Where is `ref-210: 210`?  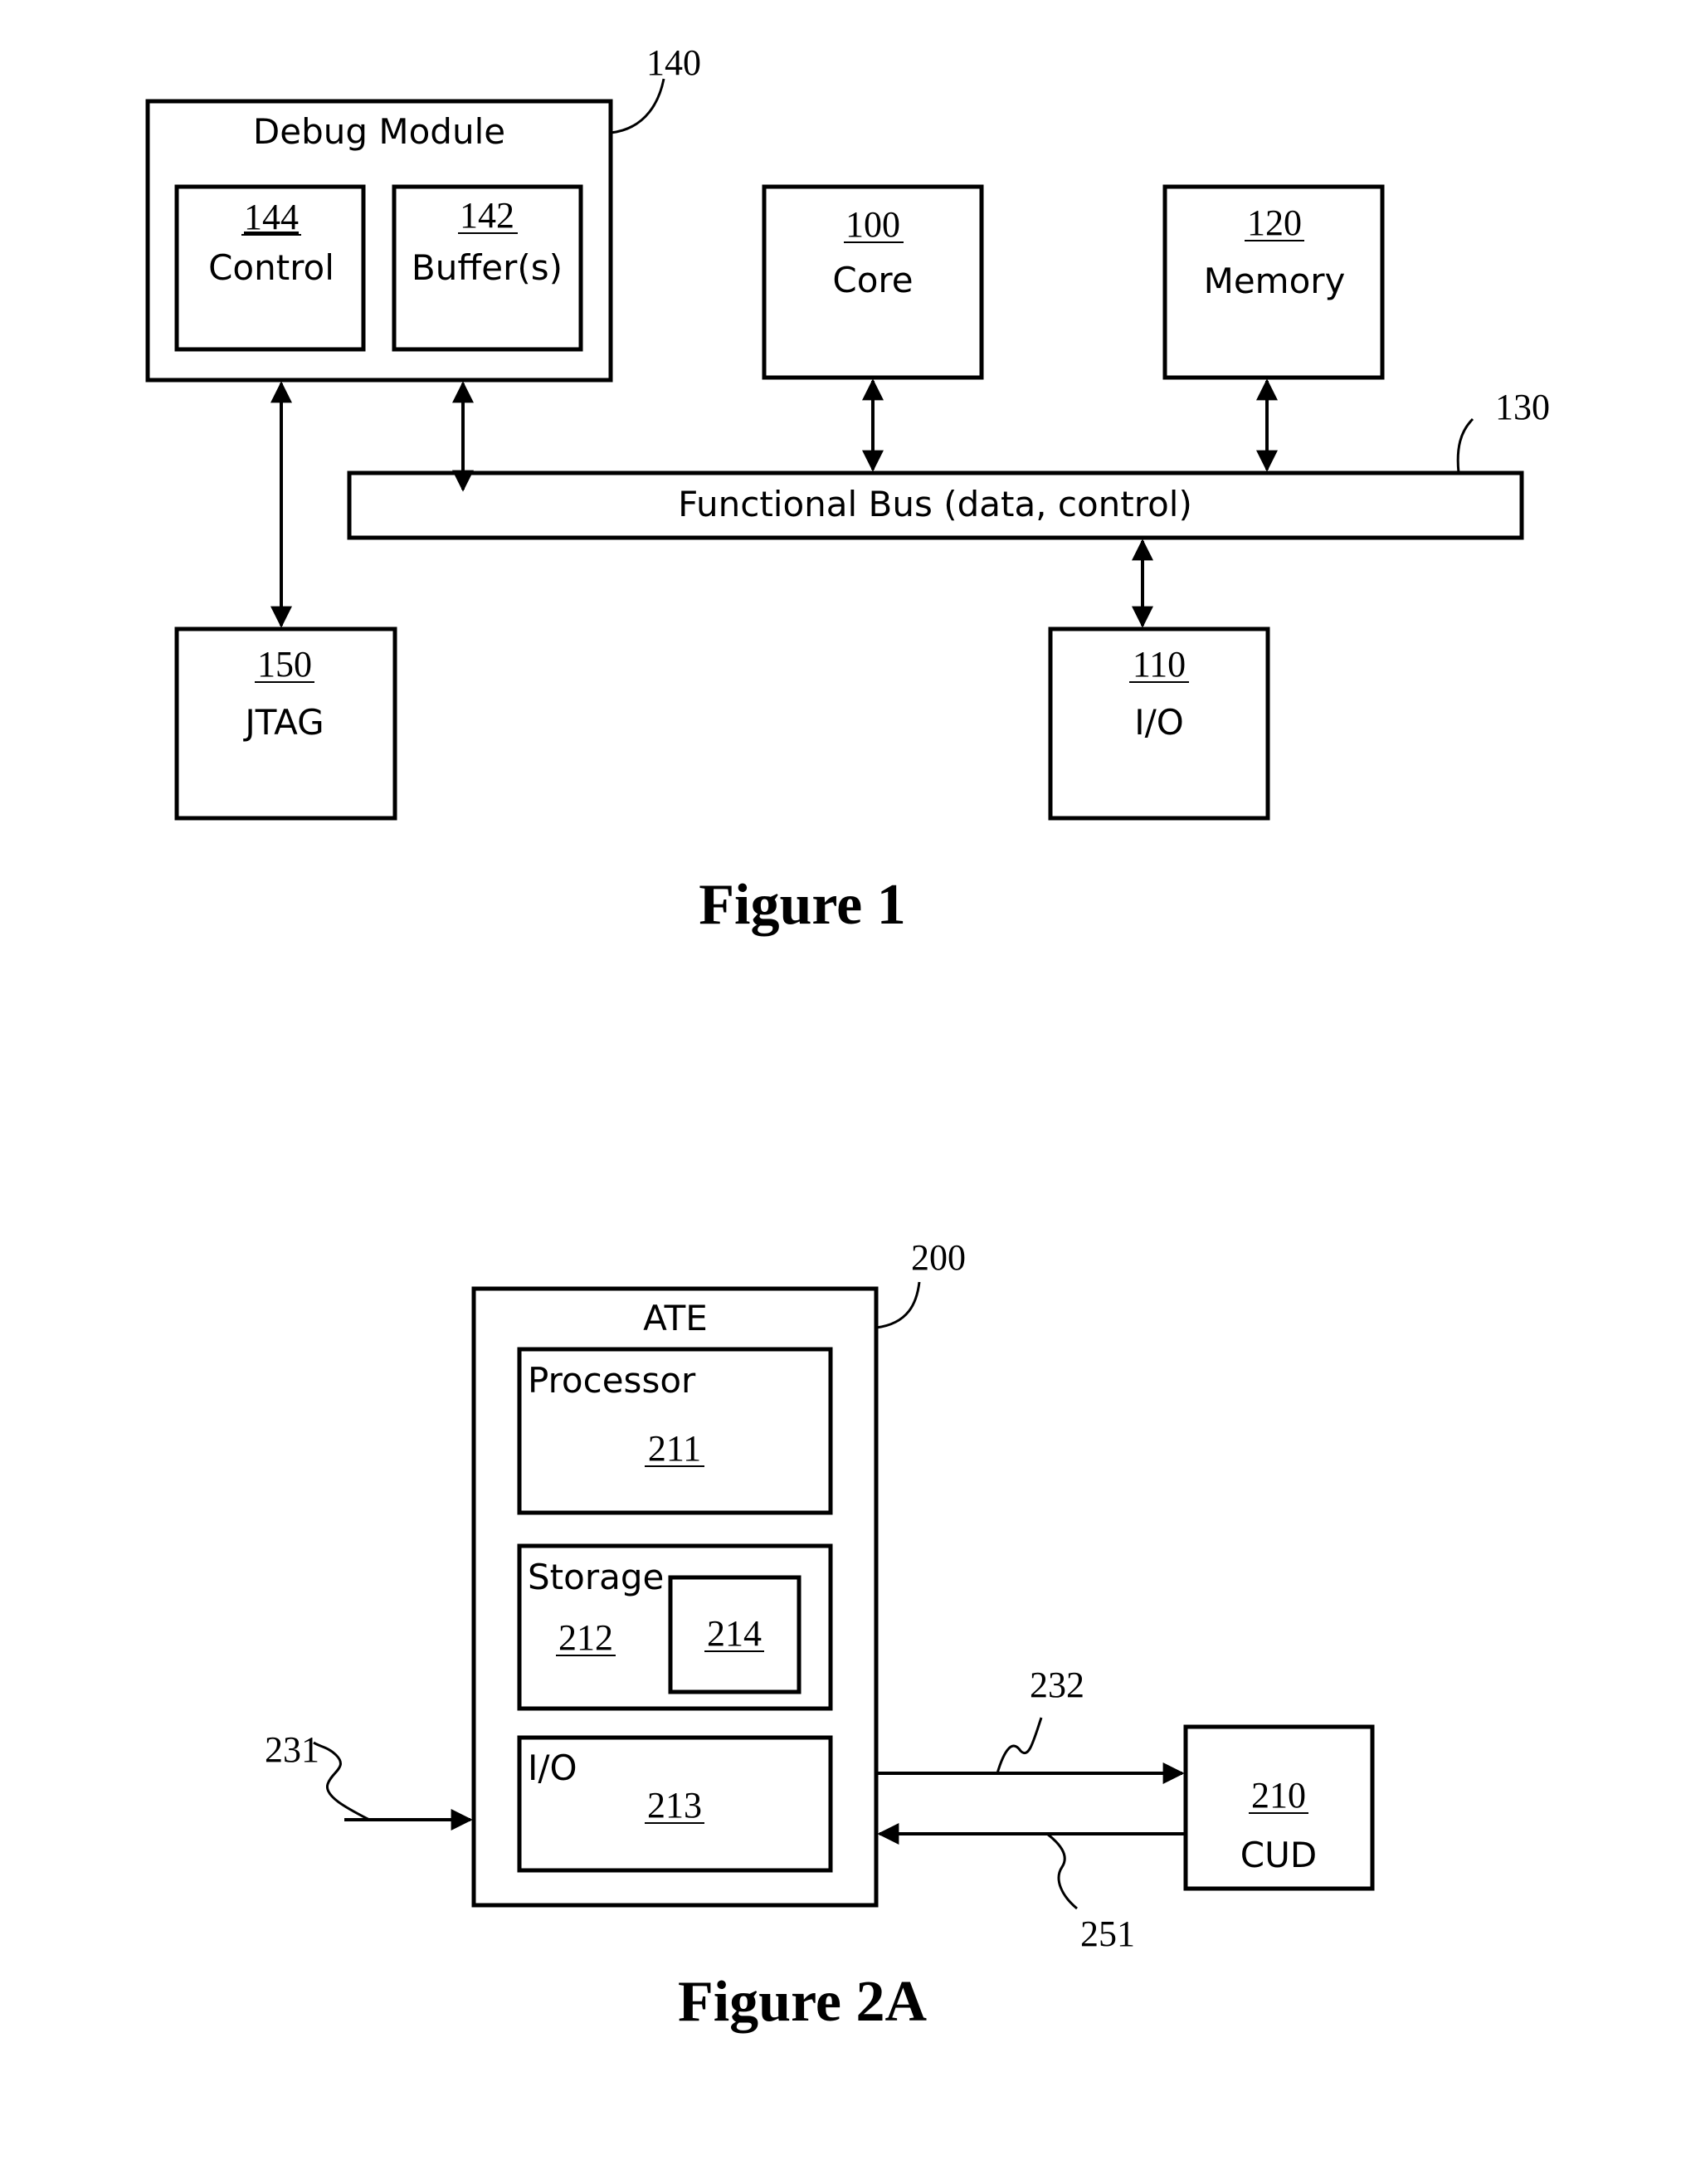
ref-210: 210 is located at coordinates (1278, 1795).